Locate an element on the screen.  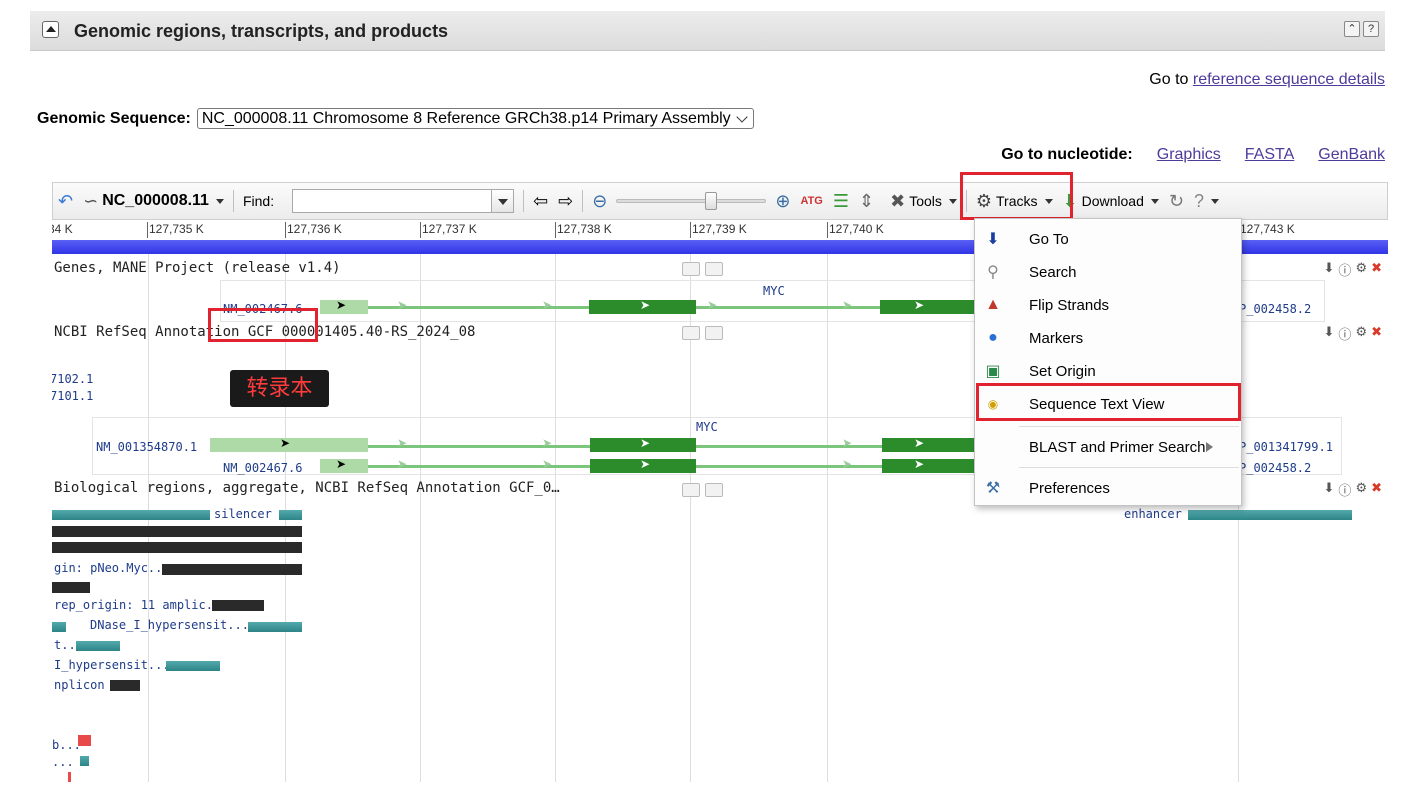
tools-highlight-box is located at coordinates (1016, 196).